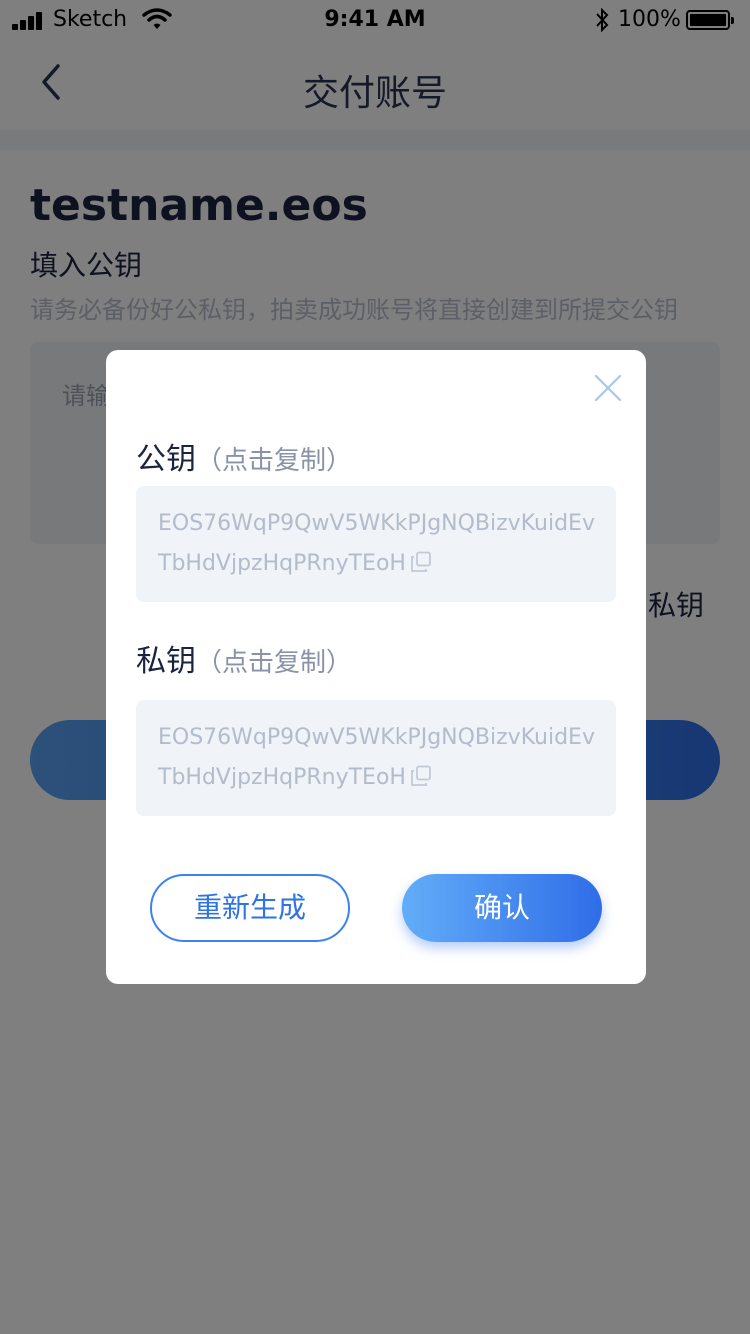 The image size is (750, 1334). I want to click on close-icon, so click(608, 388).